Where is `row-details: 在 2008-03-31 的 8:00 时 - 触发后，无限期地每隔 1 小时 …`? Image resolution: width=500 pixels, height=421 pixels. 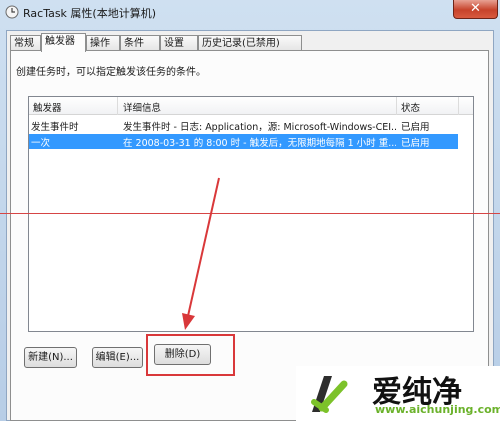
row-details: 在 2008-03-31 的 8:00 时 - 触发后，无限期地每隔 1 小时 … is located at coordinates (259, 143).